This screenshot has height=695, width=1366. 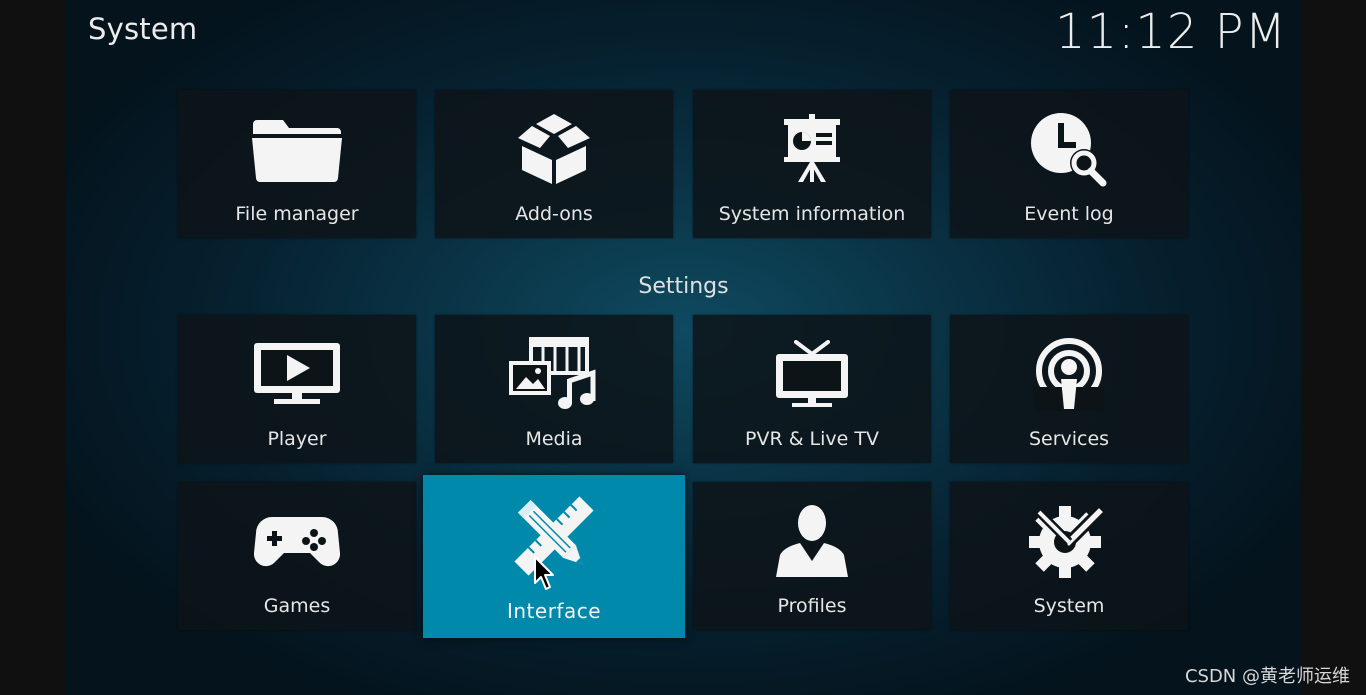 I want to click on monitor-play-icon, so click(x=297, y=374).